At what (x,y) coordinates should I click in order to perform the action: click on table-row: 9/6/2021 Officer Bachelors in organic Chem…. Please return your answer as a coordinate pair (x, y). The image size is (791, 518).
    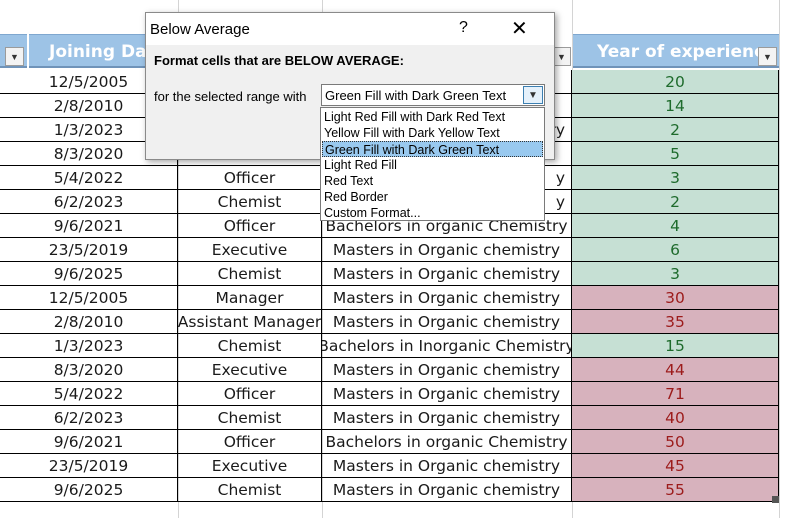
    Looking at the image, I should click on (389, 442).